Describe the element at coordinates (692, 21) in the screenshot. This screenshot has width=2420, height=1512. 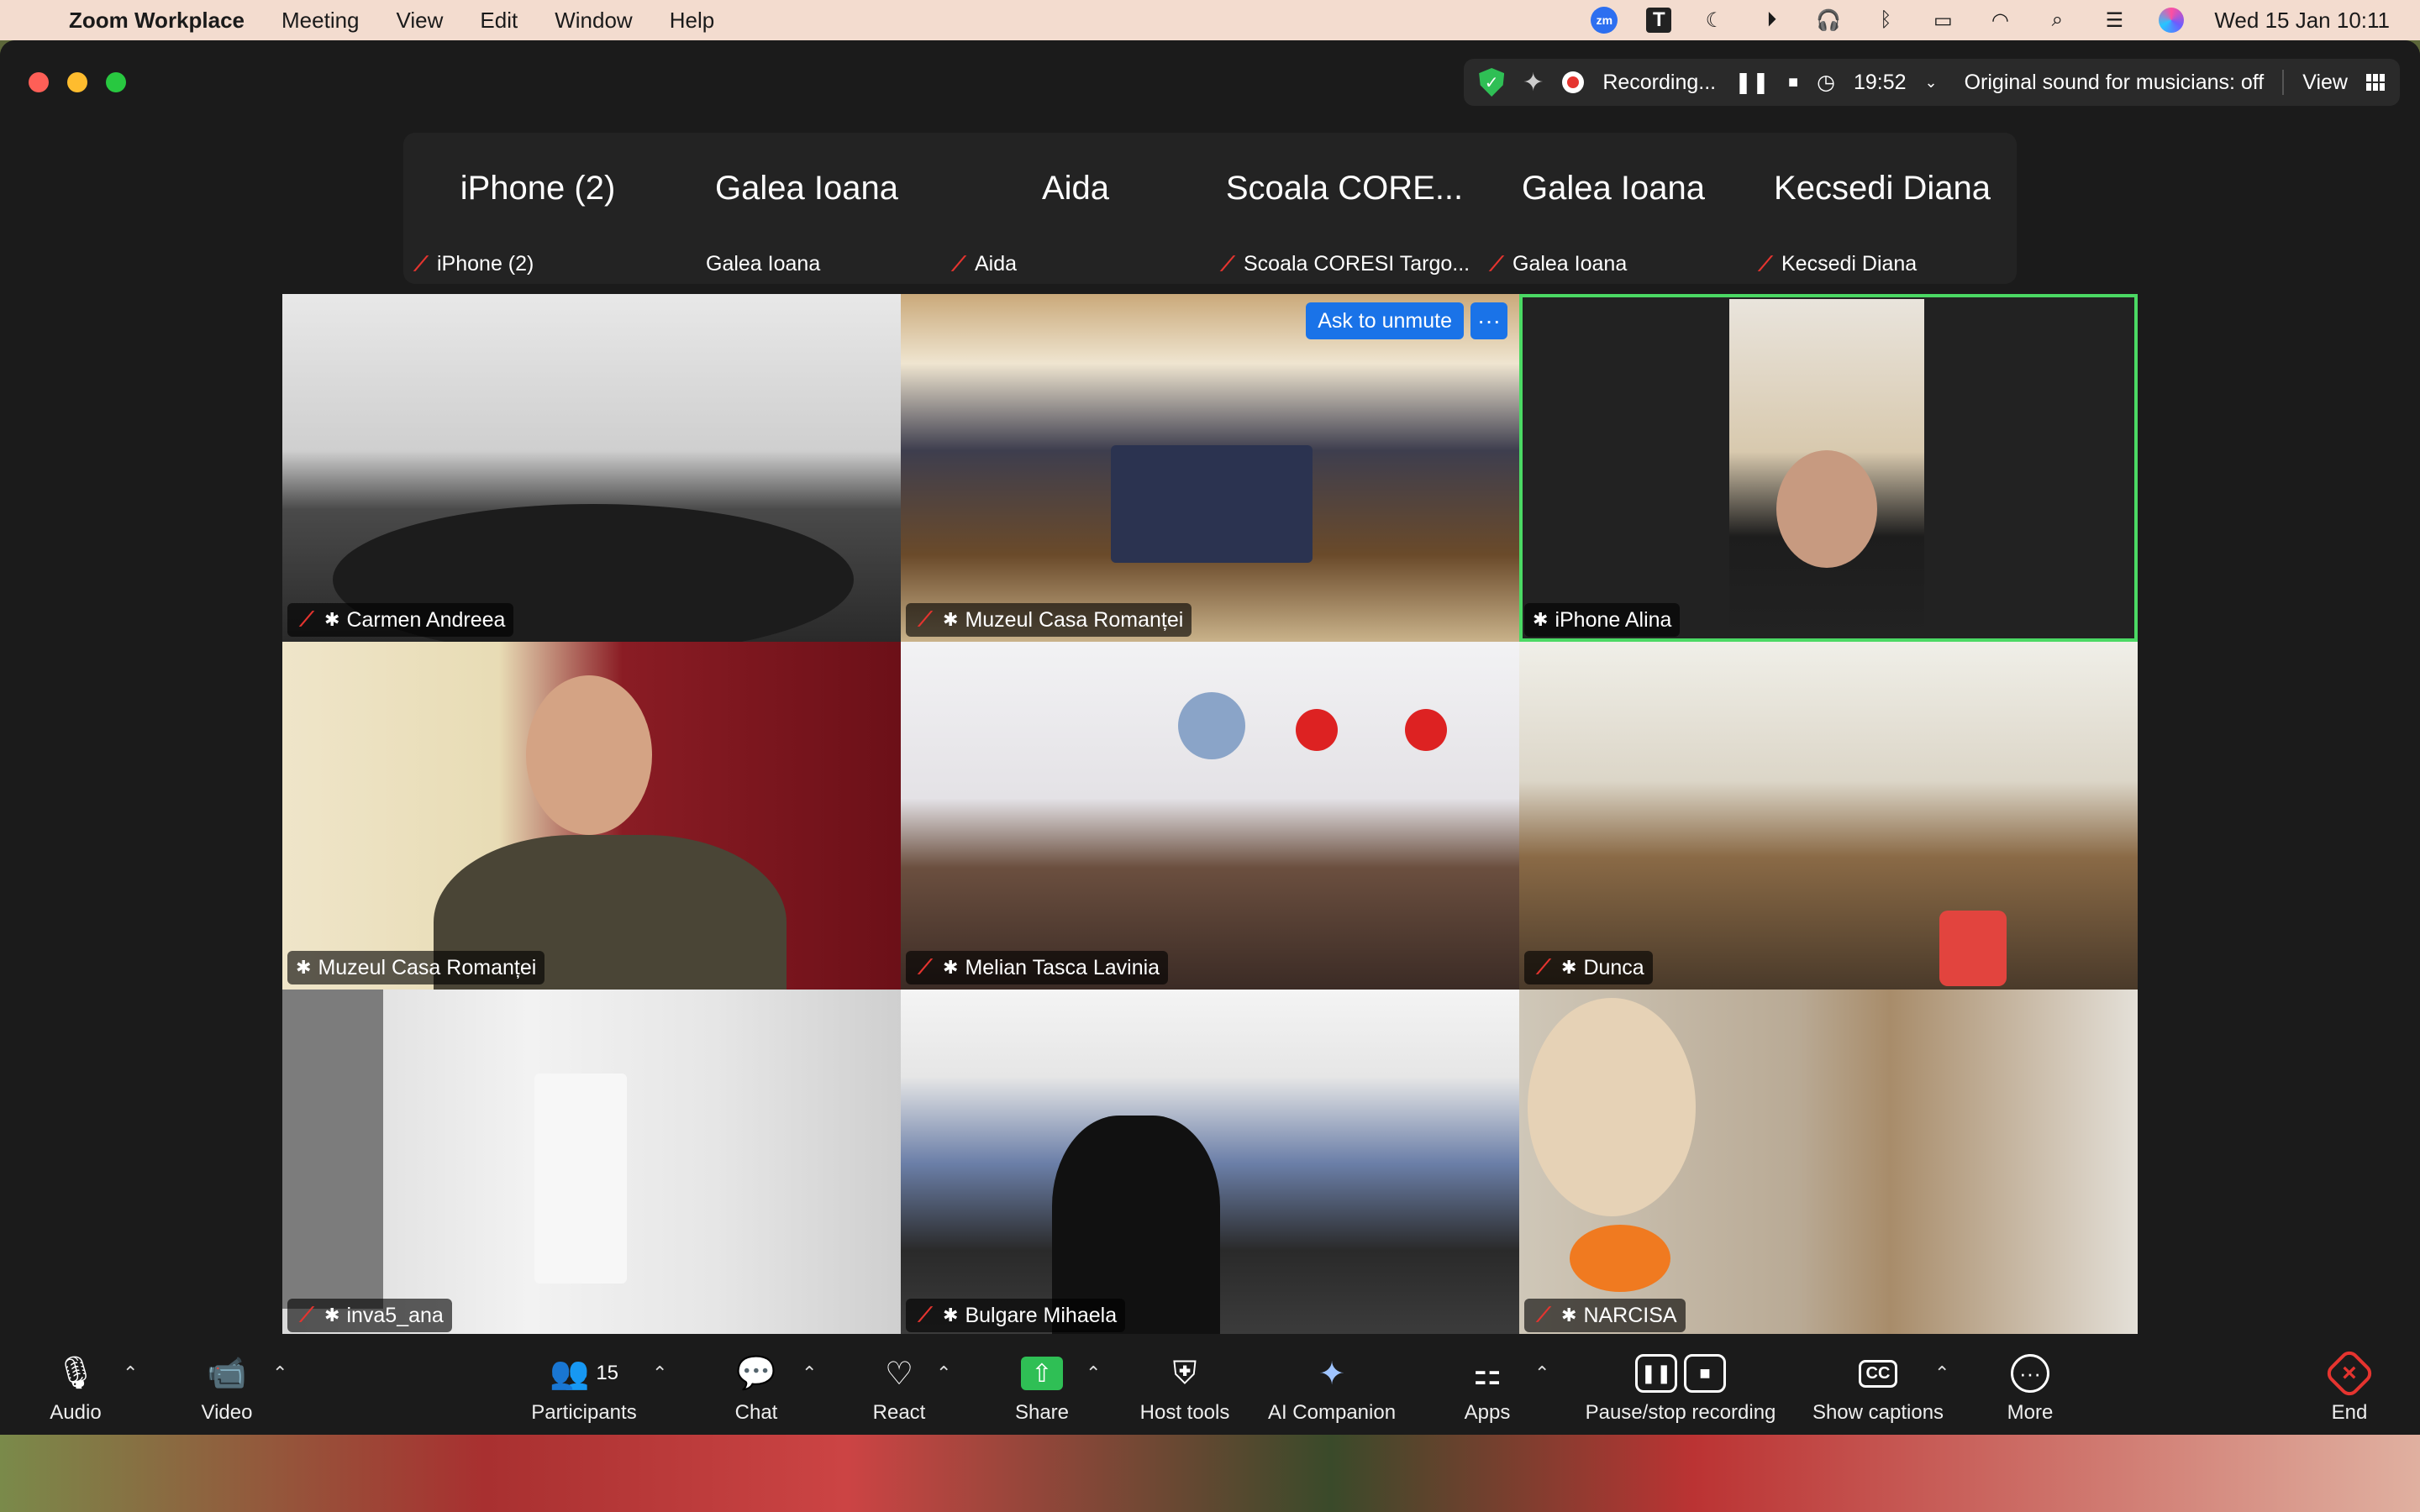
I see `menu-help: Help` at that location.